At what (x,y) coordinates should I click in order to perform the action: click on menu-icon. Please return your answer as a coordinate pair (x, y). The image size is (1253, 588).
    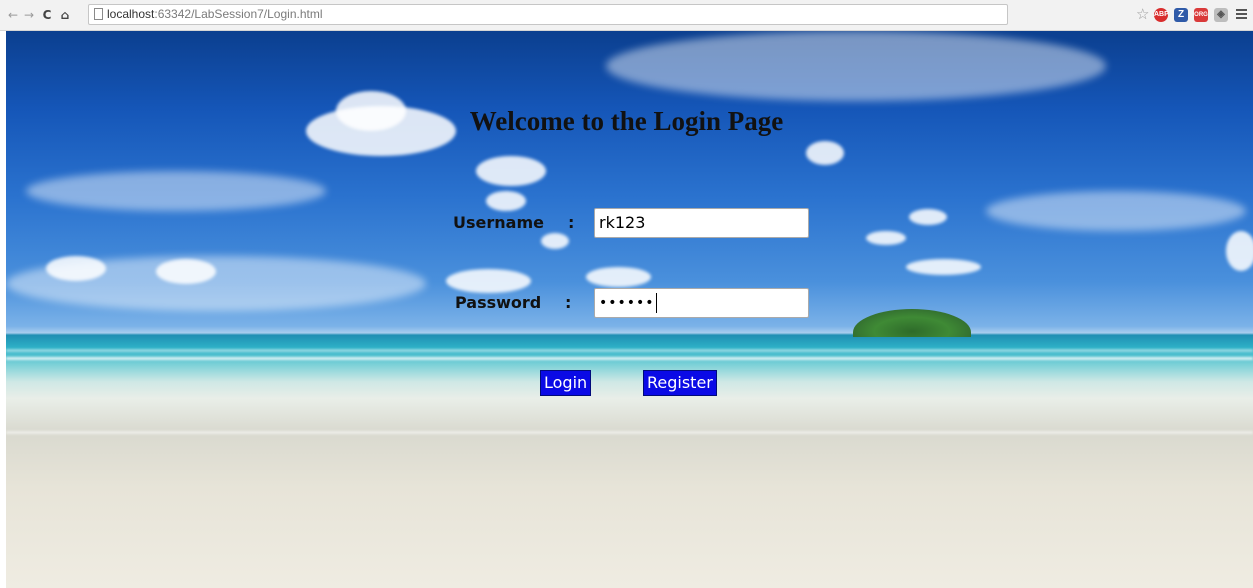
    Looking at the image, I should click on (1241, 14).